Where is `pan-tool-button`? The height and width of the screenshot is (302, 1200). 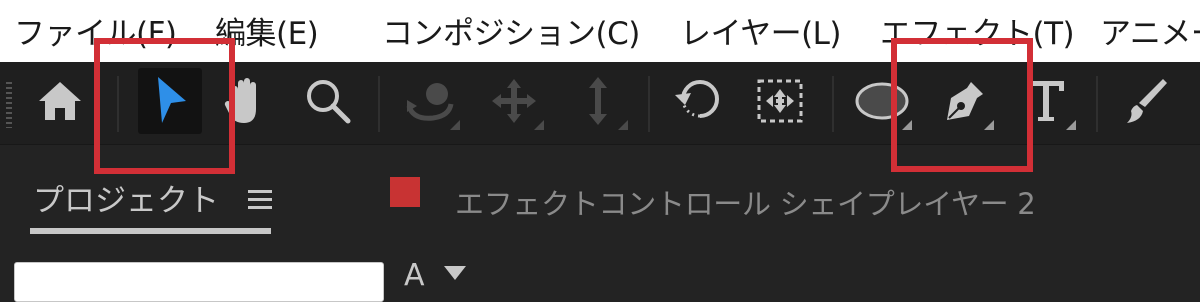
pan-tool-button is located at coordinates (514, 101).